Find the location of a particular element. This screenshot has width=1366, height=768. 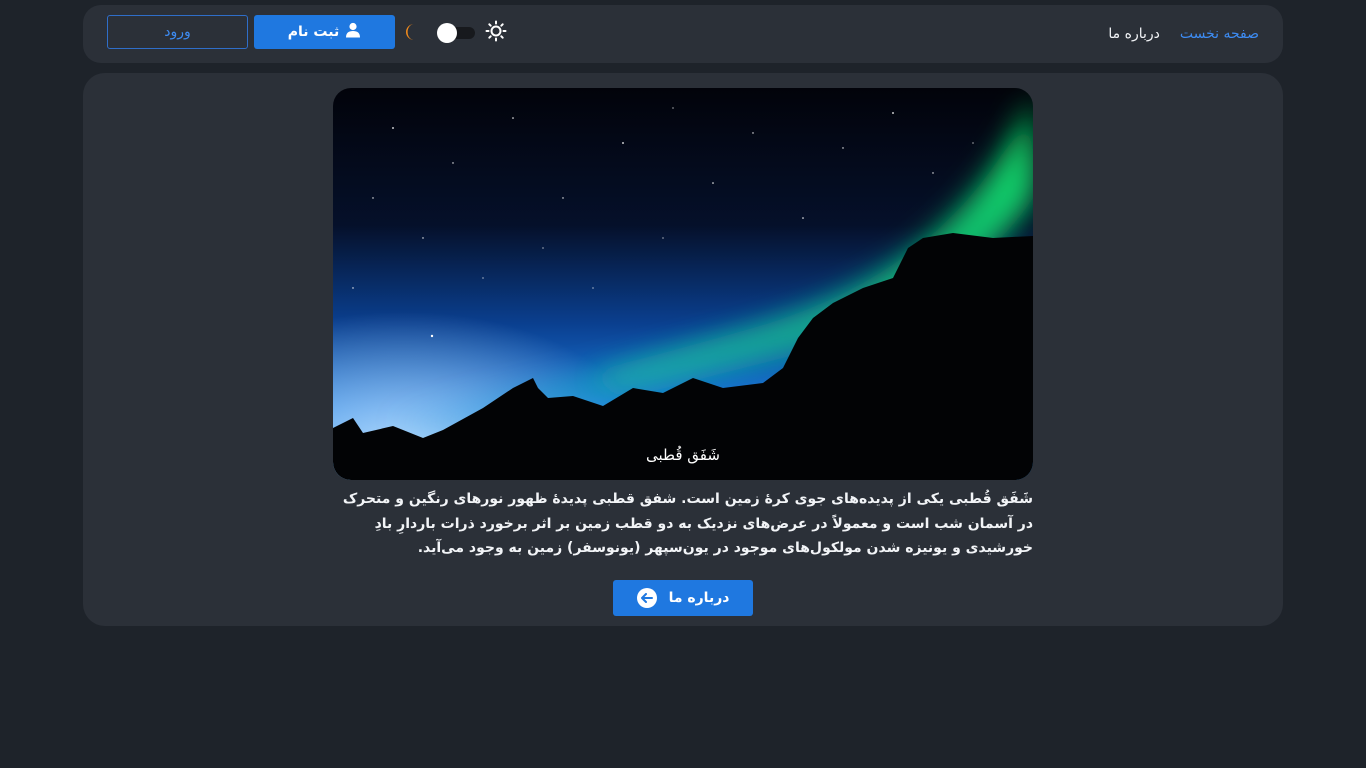

navbar: صفحه نخست درباره ما ورود ثبت نام is located at coordinates (683, 34).